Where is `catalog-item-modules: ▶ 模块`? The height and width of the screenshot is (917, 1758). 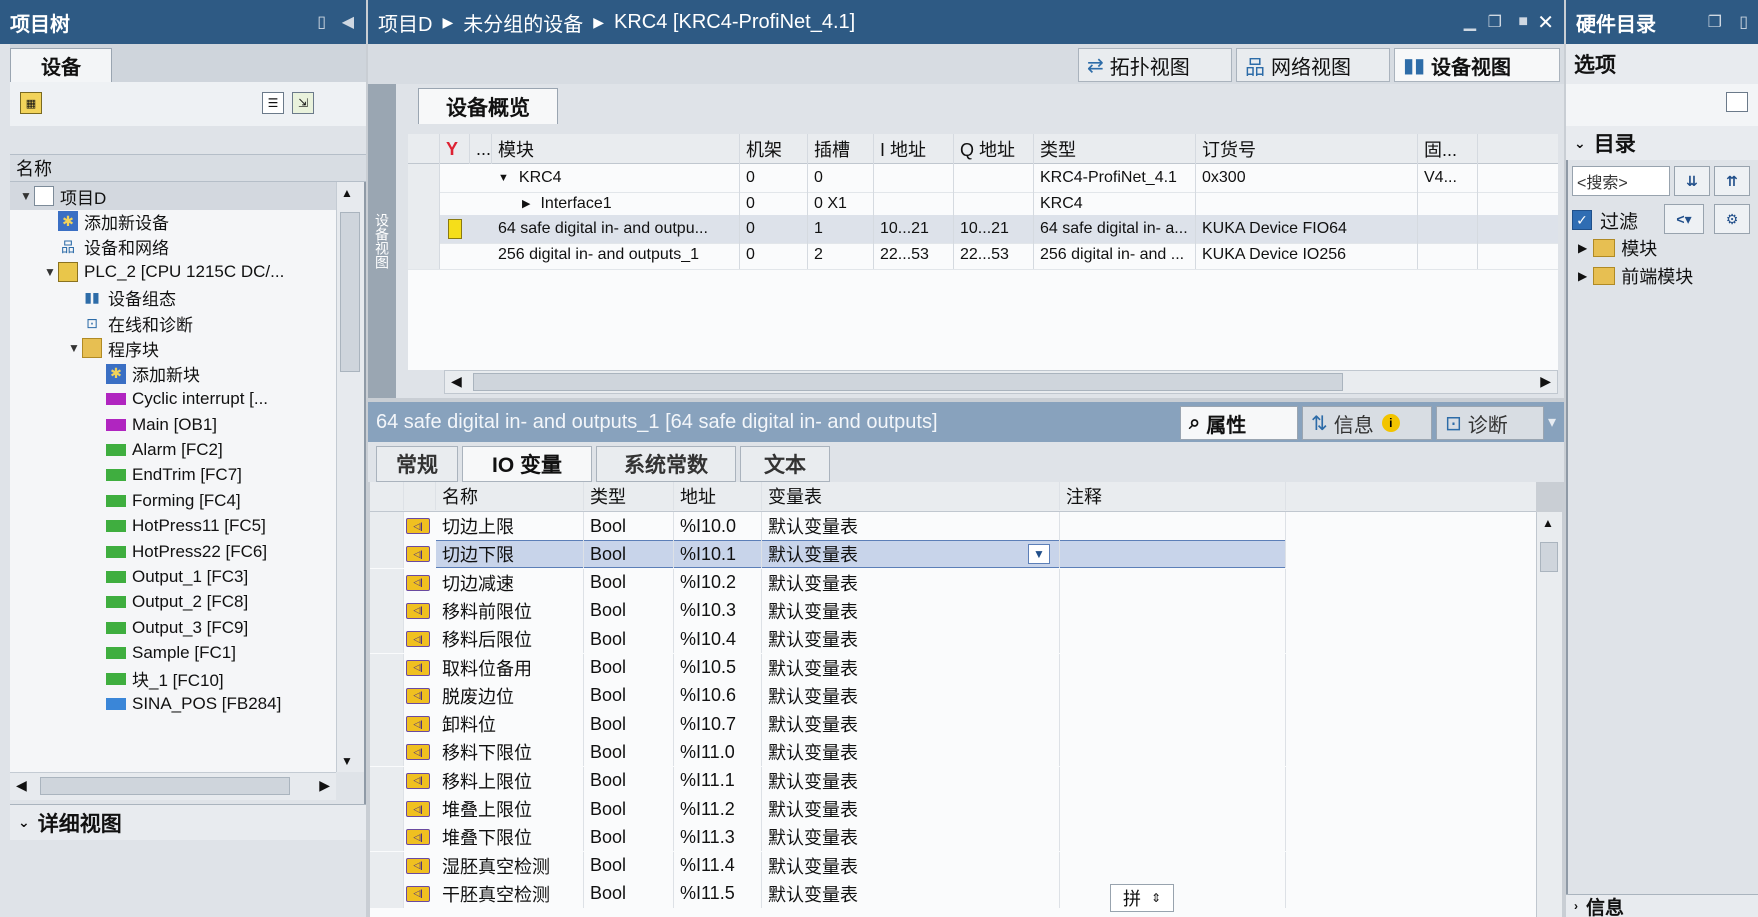 catalog-item-modules: ▶ 模块 is located at coordinates (1617, 248).